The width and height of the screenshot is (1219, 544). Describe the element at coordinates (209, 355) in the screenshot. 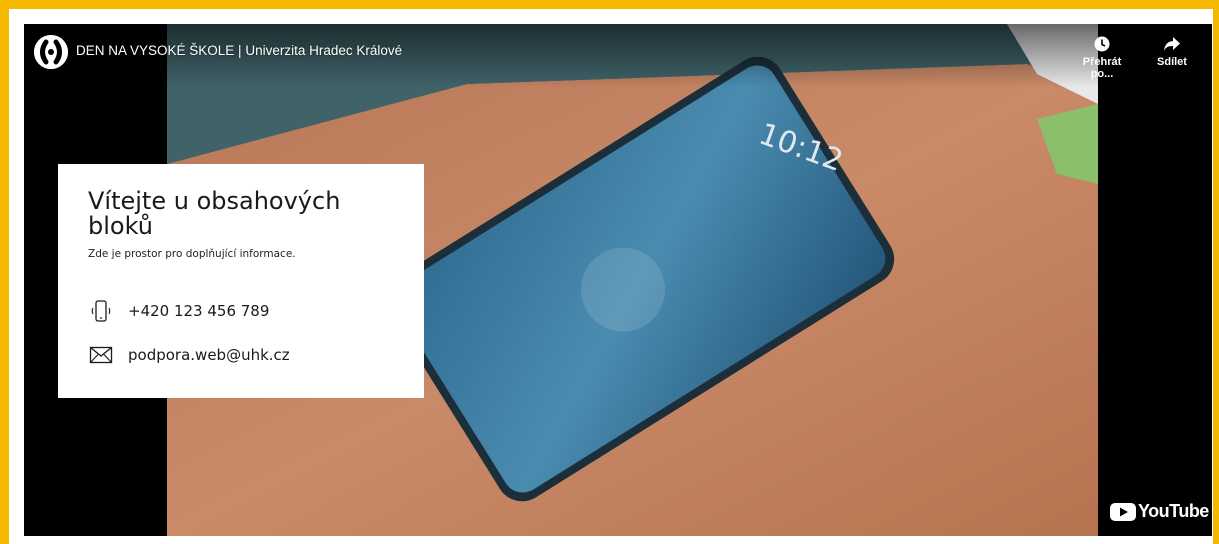

I see `email-address: podpora.web@uhk.cz` at that location.